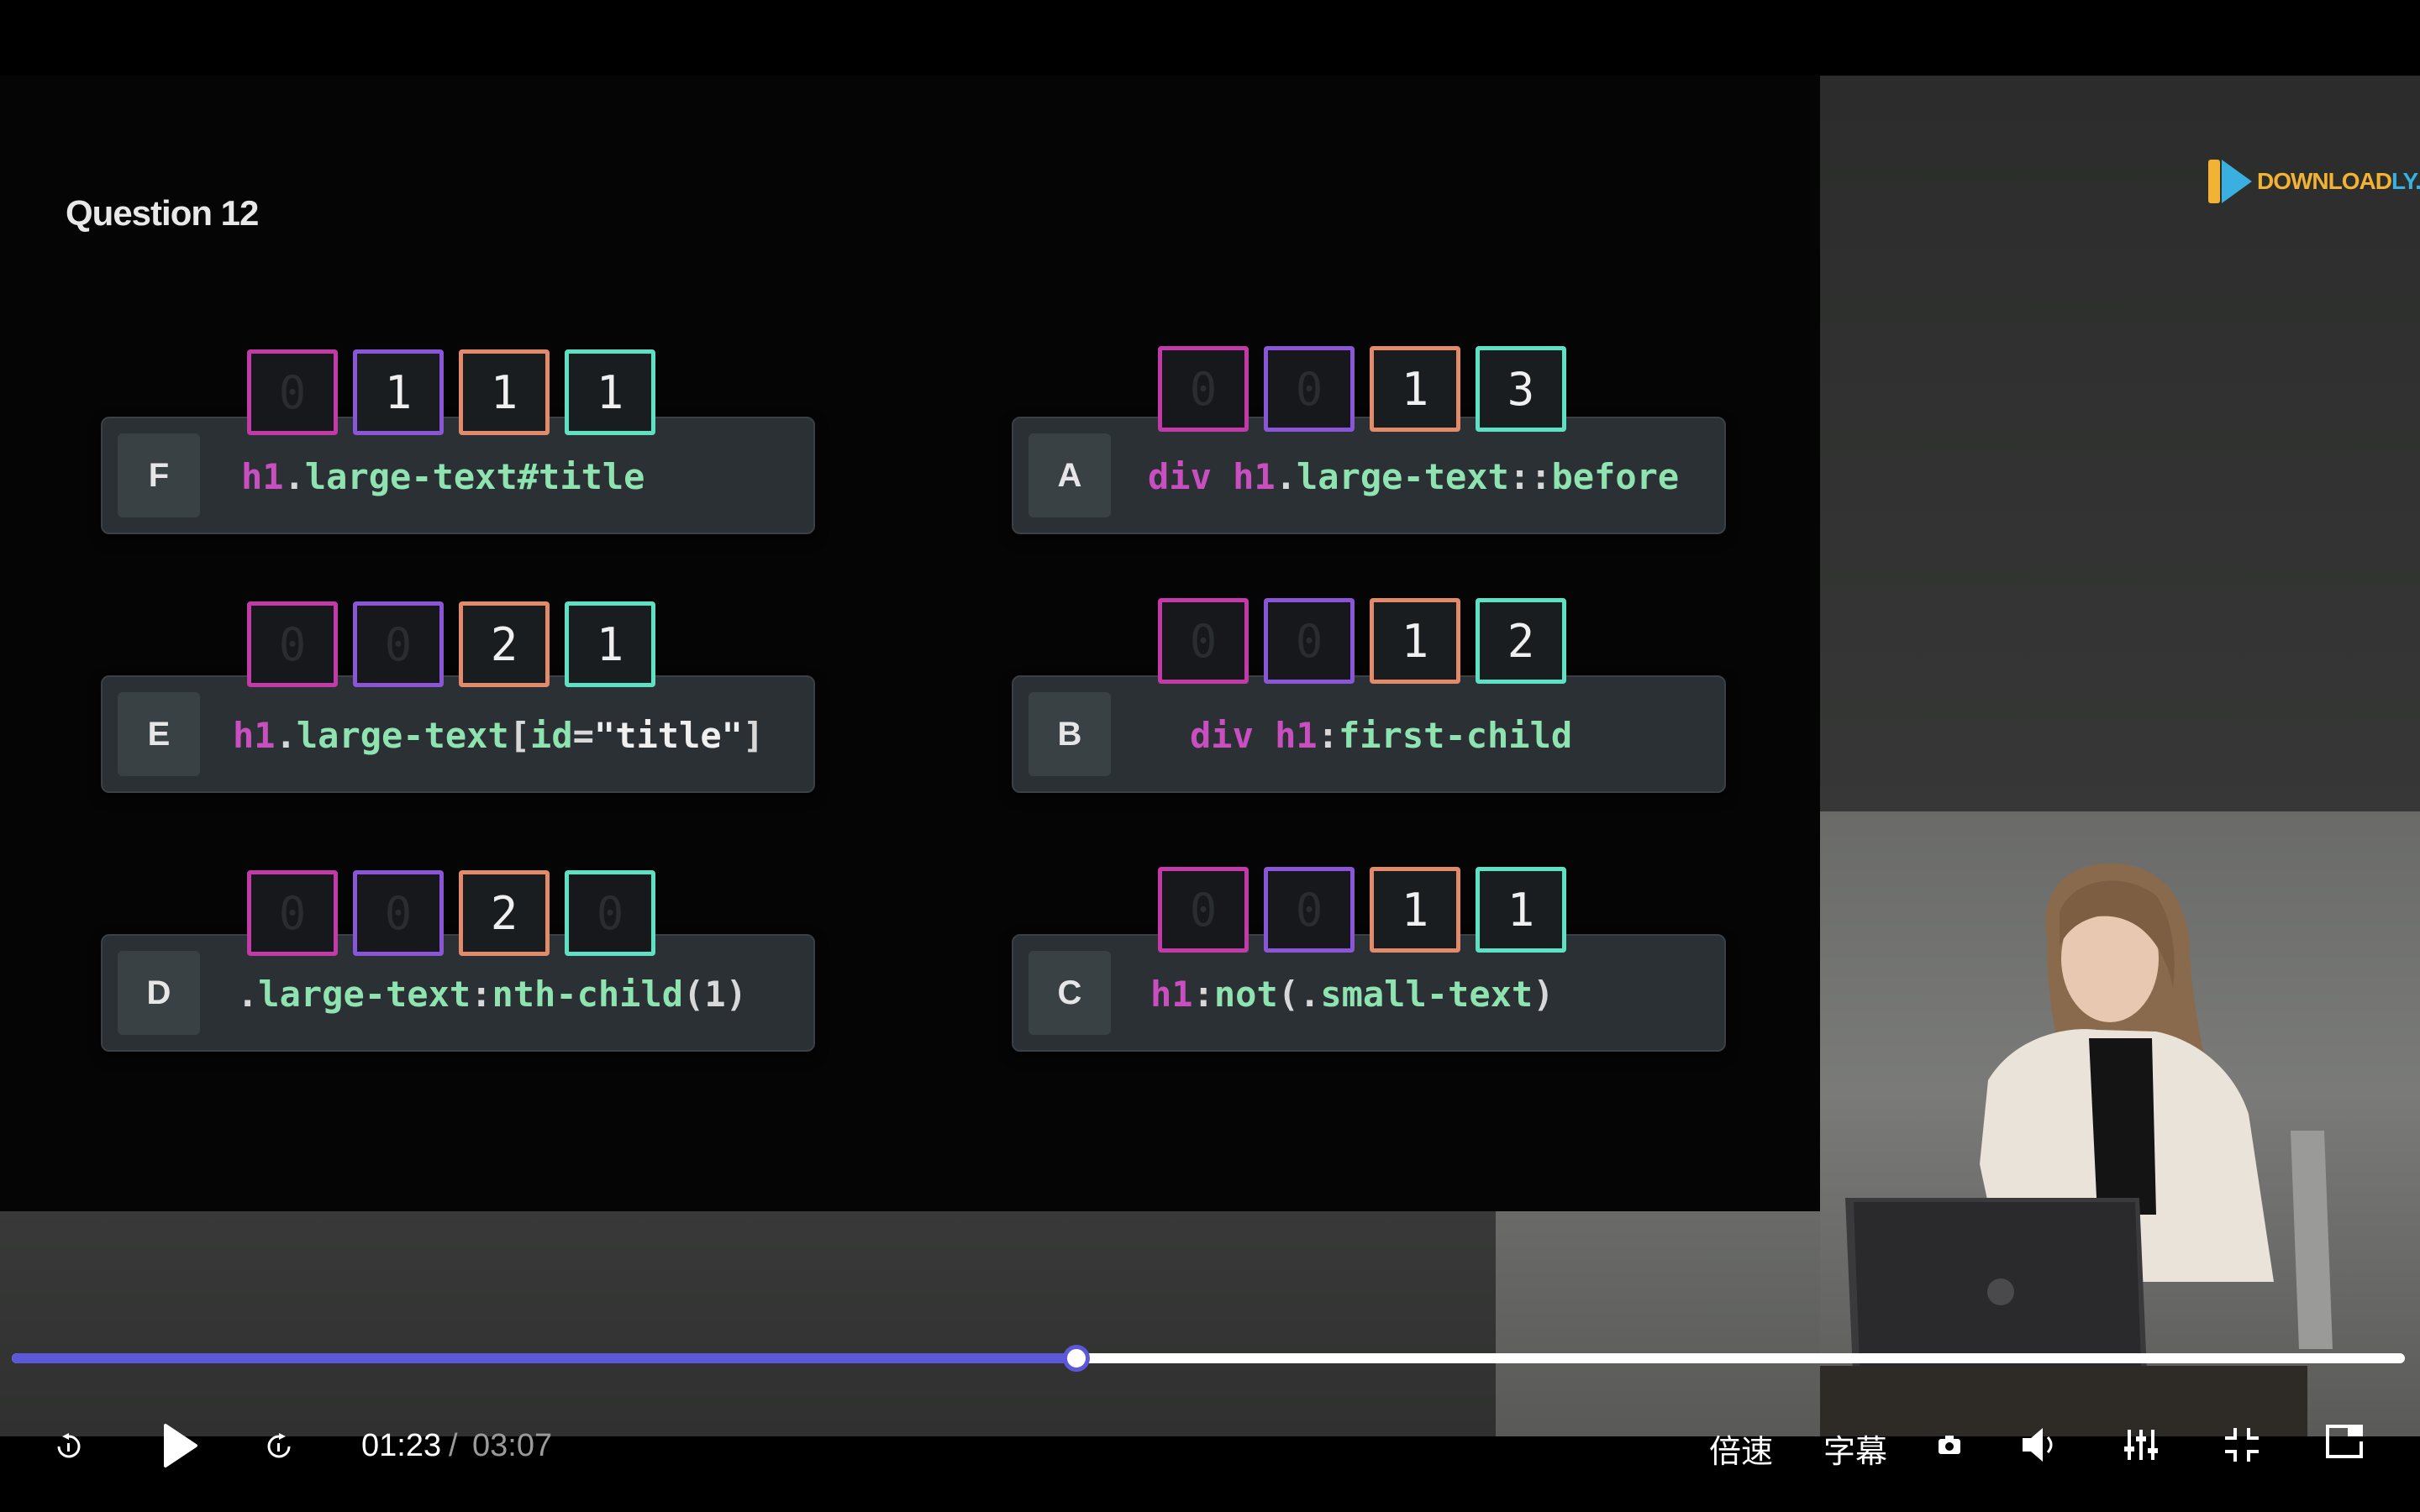 This screenshot has height=1512, width=2420. What do you see at coordinates (1741, 1448) in the screenshot?
I see `speed-button: 倍速` at bounding box center [1741, 1448].